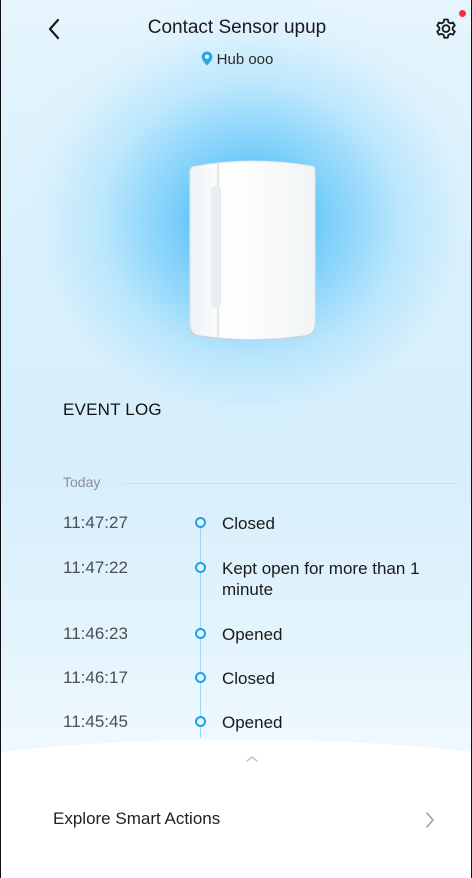  I want to click on chevron-right-icon, so click(430, 820).